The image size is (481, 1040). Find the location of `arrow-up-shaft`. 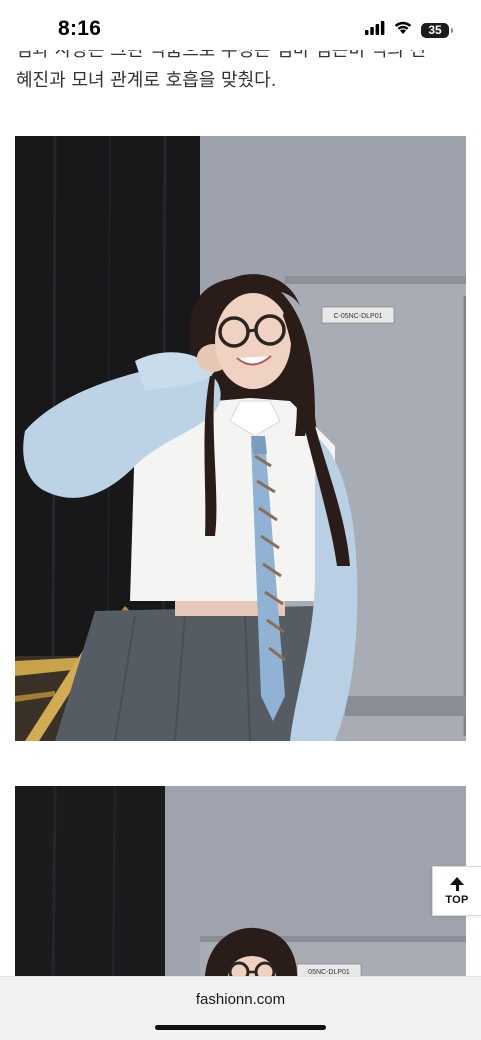

arrow-up-shaft is located at coordinates (457, 887).